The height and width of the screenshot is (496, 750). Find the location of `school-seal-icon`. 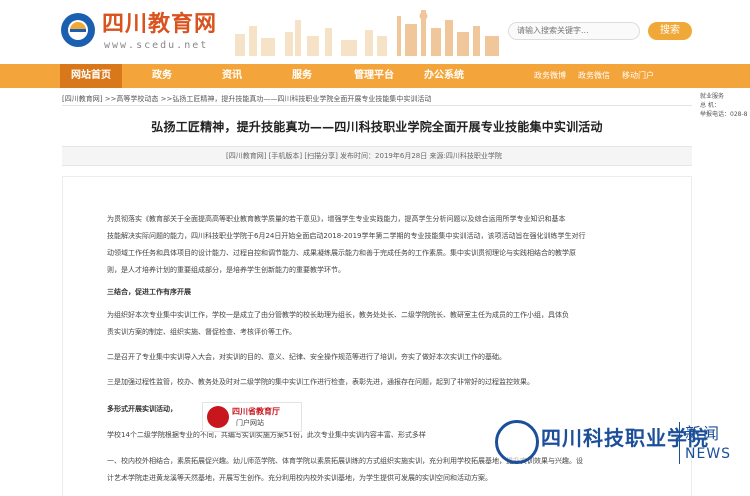

school-seal-icon is located at coordinates (517, 442).